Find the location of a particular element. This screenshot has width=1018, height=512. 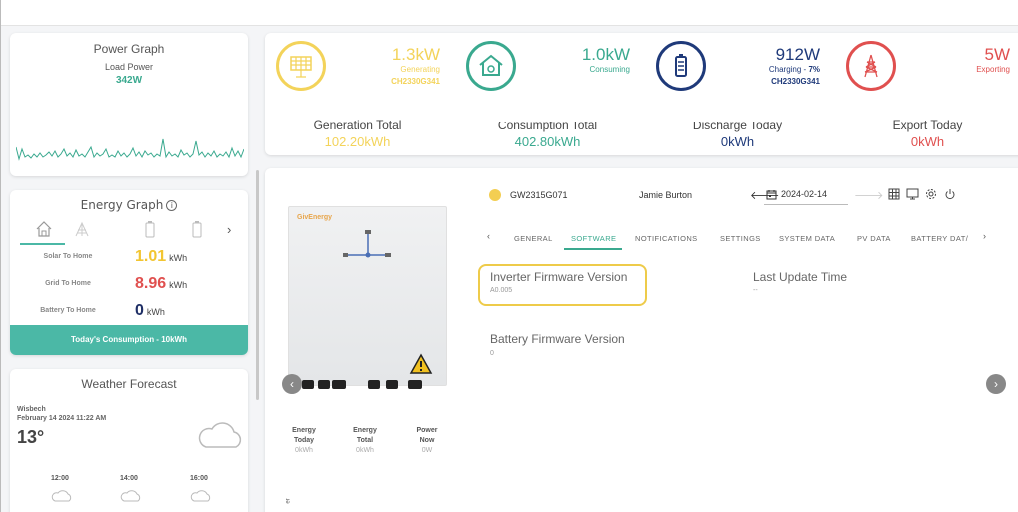

export-today-value: 0kWh is located at coordinates (927, 141).